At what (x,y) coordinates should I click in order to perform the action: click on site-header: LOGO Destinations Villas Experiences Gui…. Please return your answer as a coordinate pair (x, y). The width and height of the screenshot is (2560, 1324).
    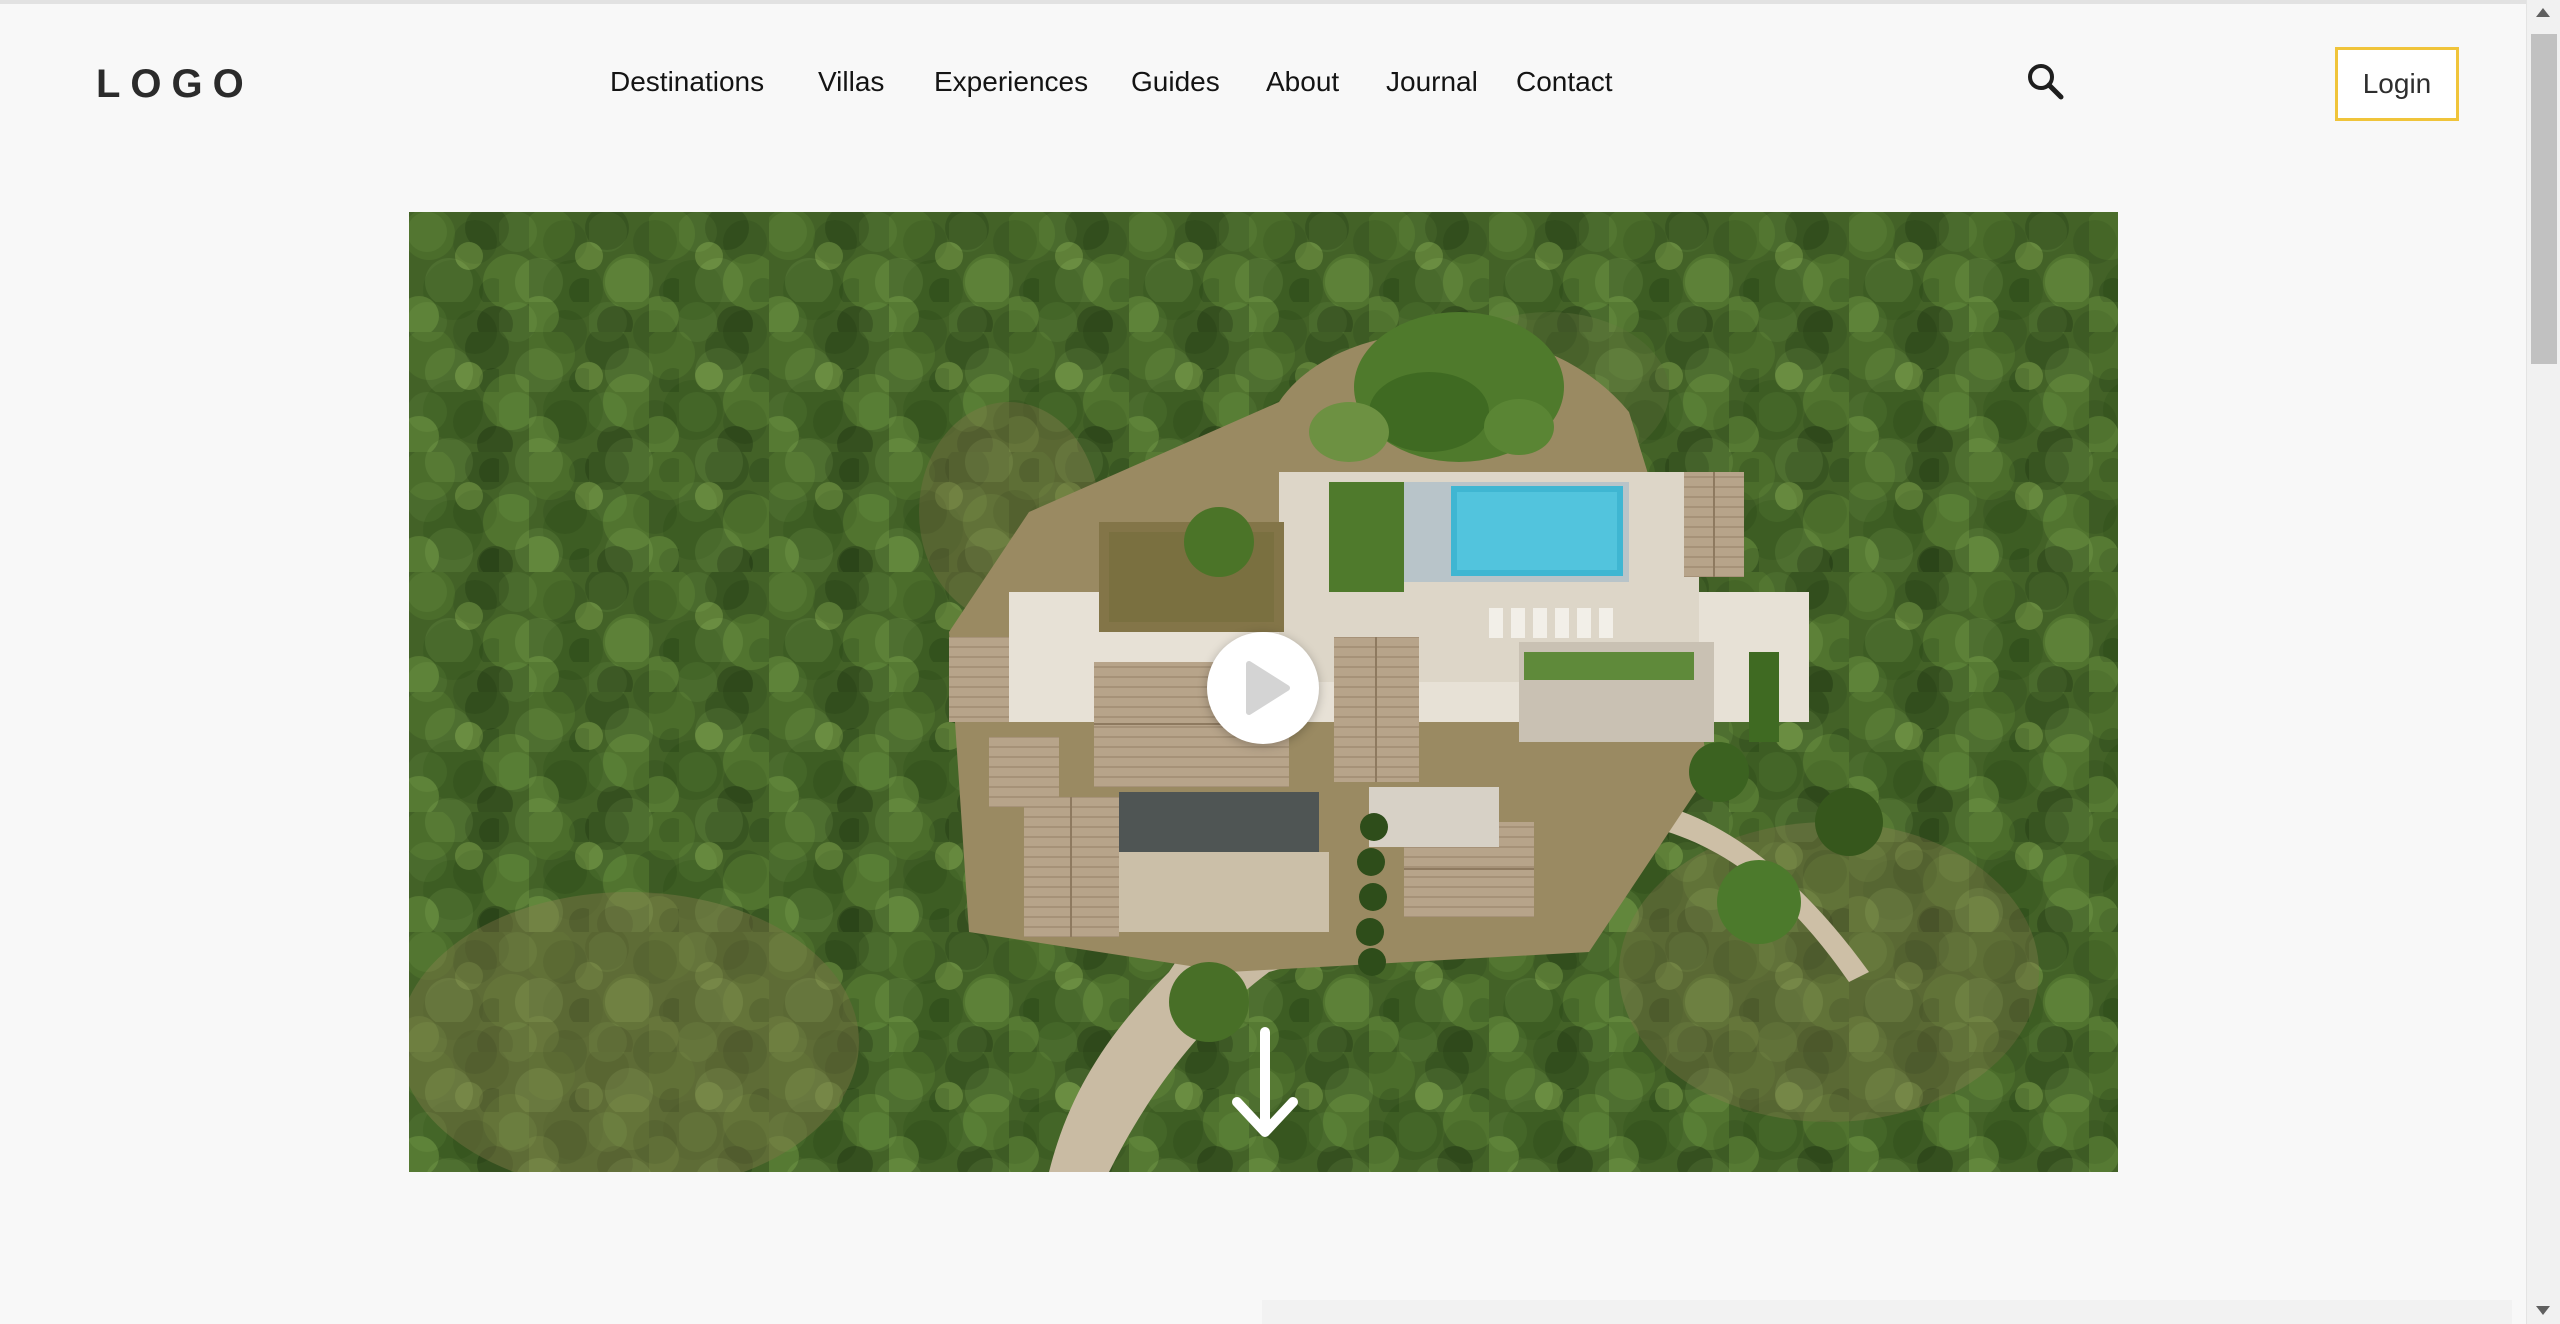
    Looking at the image, I should click on (1263, 85).